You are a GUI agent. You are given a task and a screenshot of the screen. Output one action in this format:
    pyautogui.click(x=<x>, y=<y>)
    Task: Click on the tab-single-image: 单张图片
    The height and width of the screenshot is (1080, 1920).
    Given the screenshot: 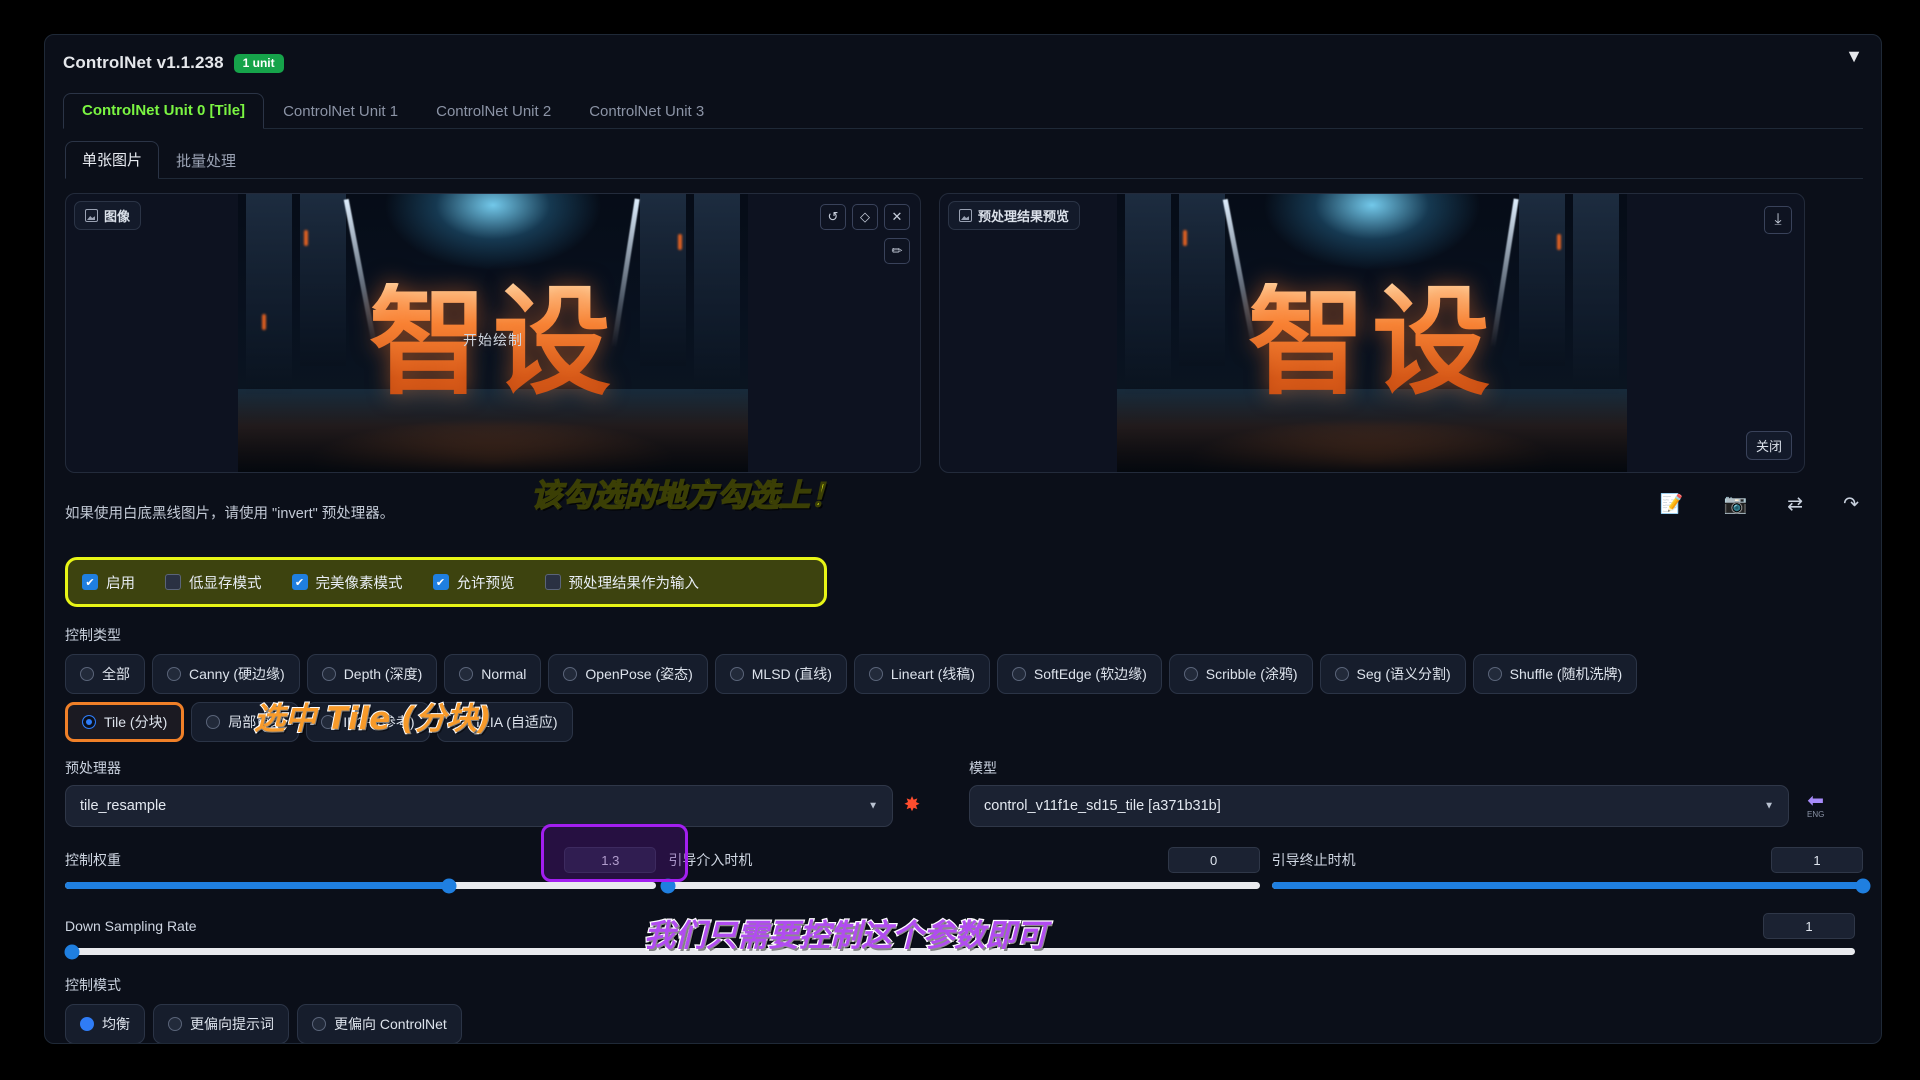 What is the action you would take?
    pyautogui.click(x=112, y=160)
    